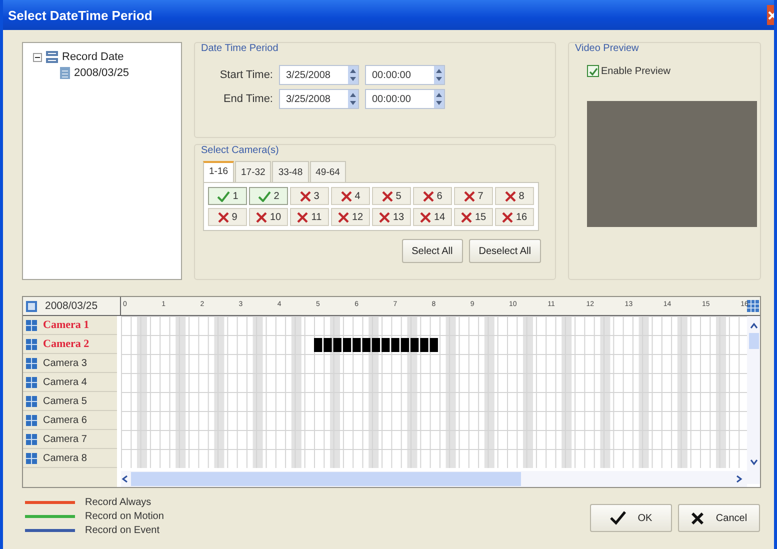 Image resolution: width=777 pixels, height=549 pixels. I want to click on camera-toggle: 15, so click(473, 217).